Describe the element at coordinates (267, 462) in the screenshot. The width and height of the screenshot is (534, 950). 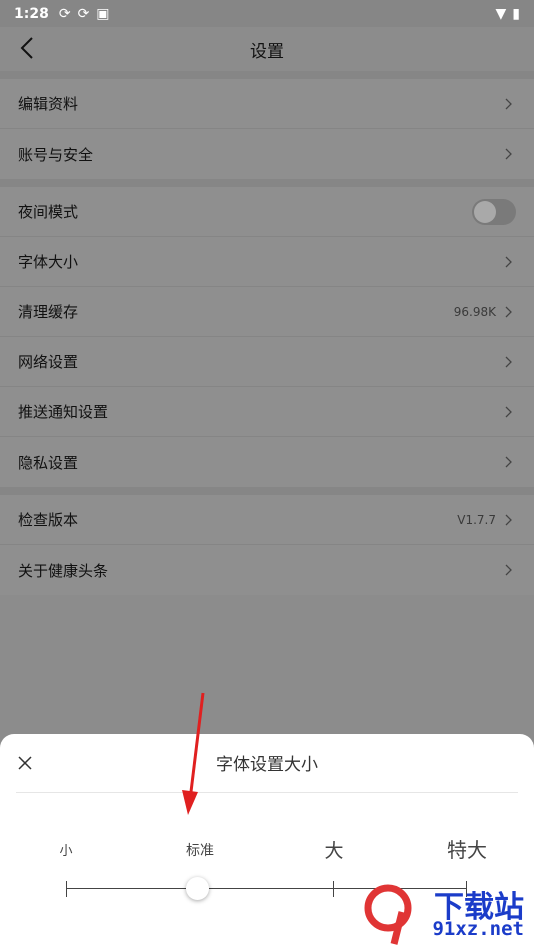
I see `privacy-settings-item: 隐私设置` at that location.